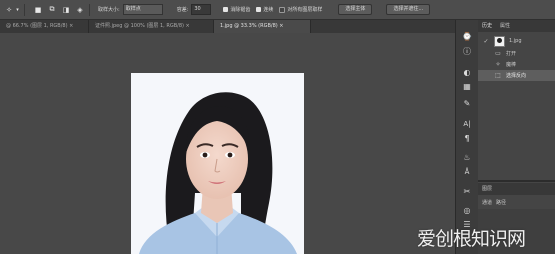  I want to click on new-selection-icon: ■, so click(38, 10).